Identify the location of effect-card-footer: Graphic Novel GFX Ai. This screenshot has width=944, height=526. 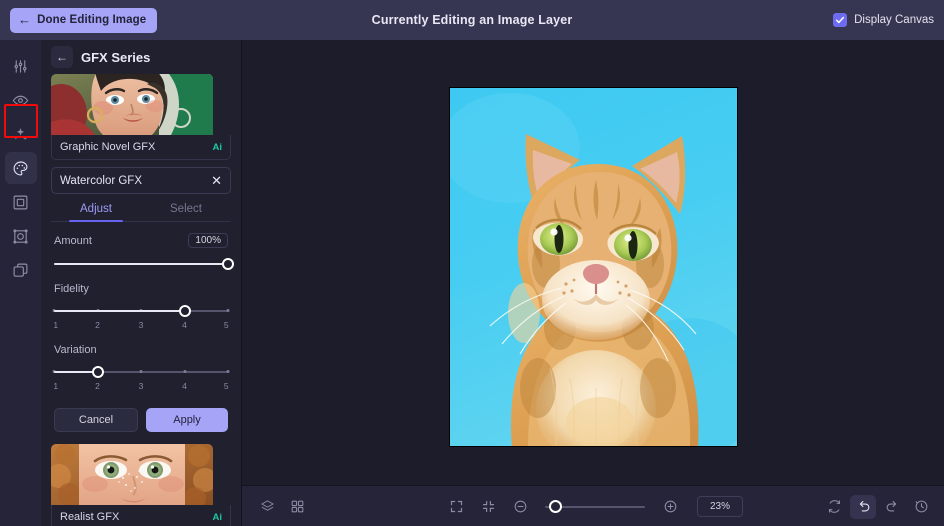
(141, 147).